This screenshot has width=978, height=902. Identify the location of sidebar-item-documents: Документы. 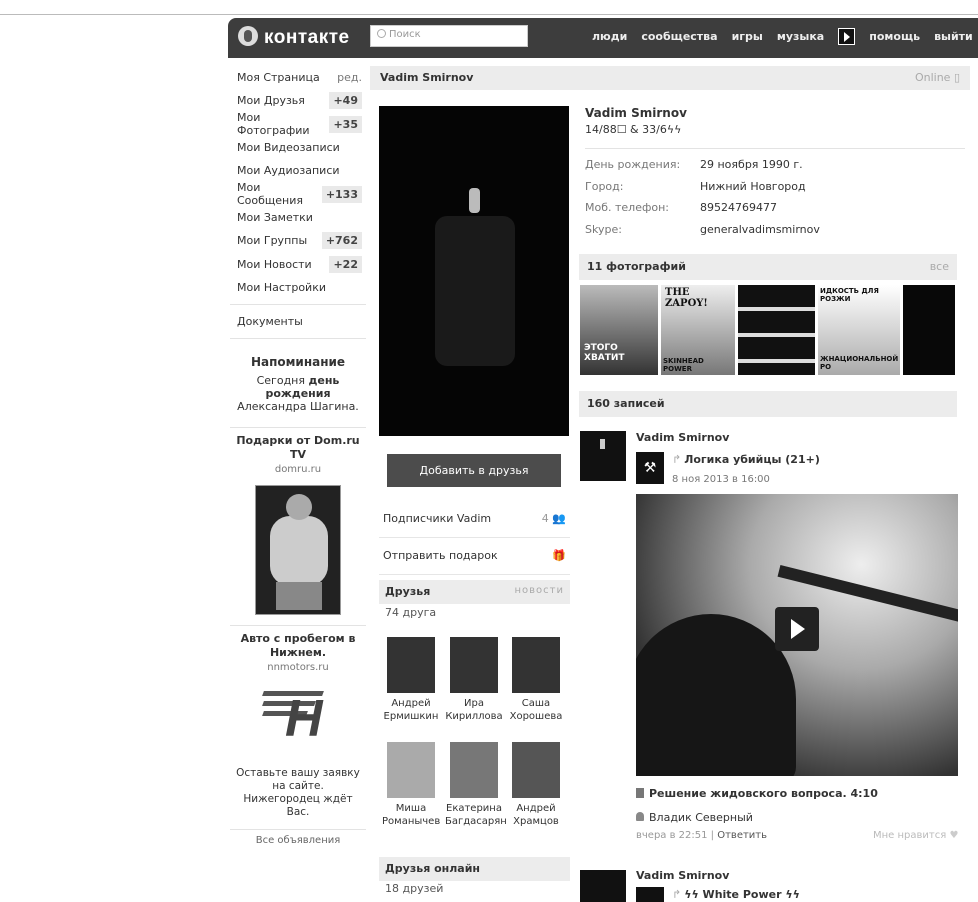
(298, 321).